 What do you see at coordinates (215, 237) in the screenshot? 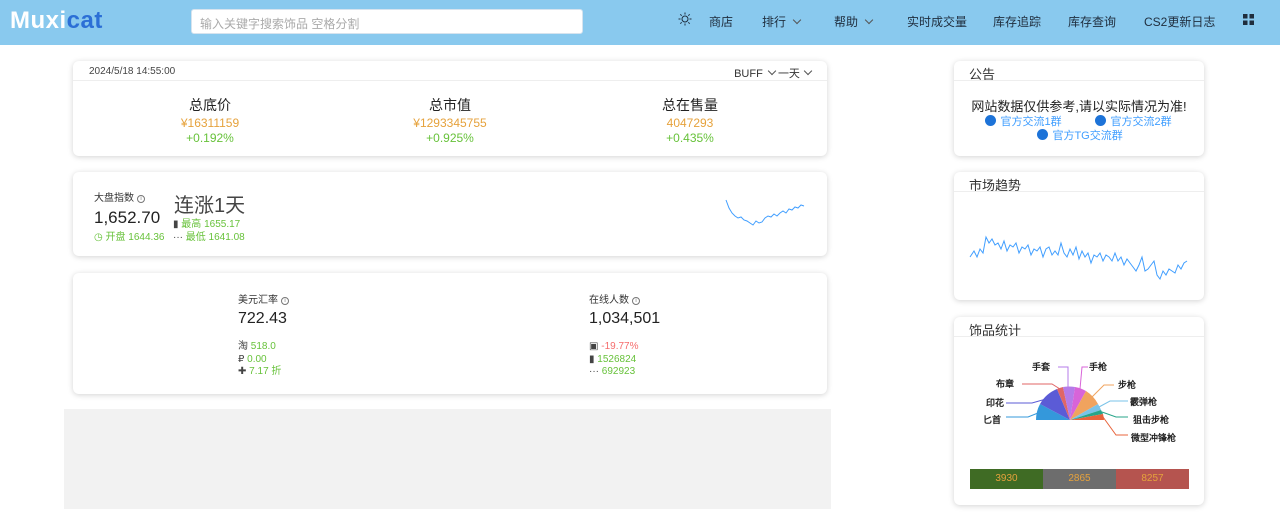
I see `index-low-text: 最低 1641.08` at bounding box center [215, 237].